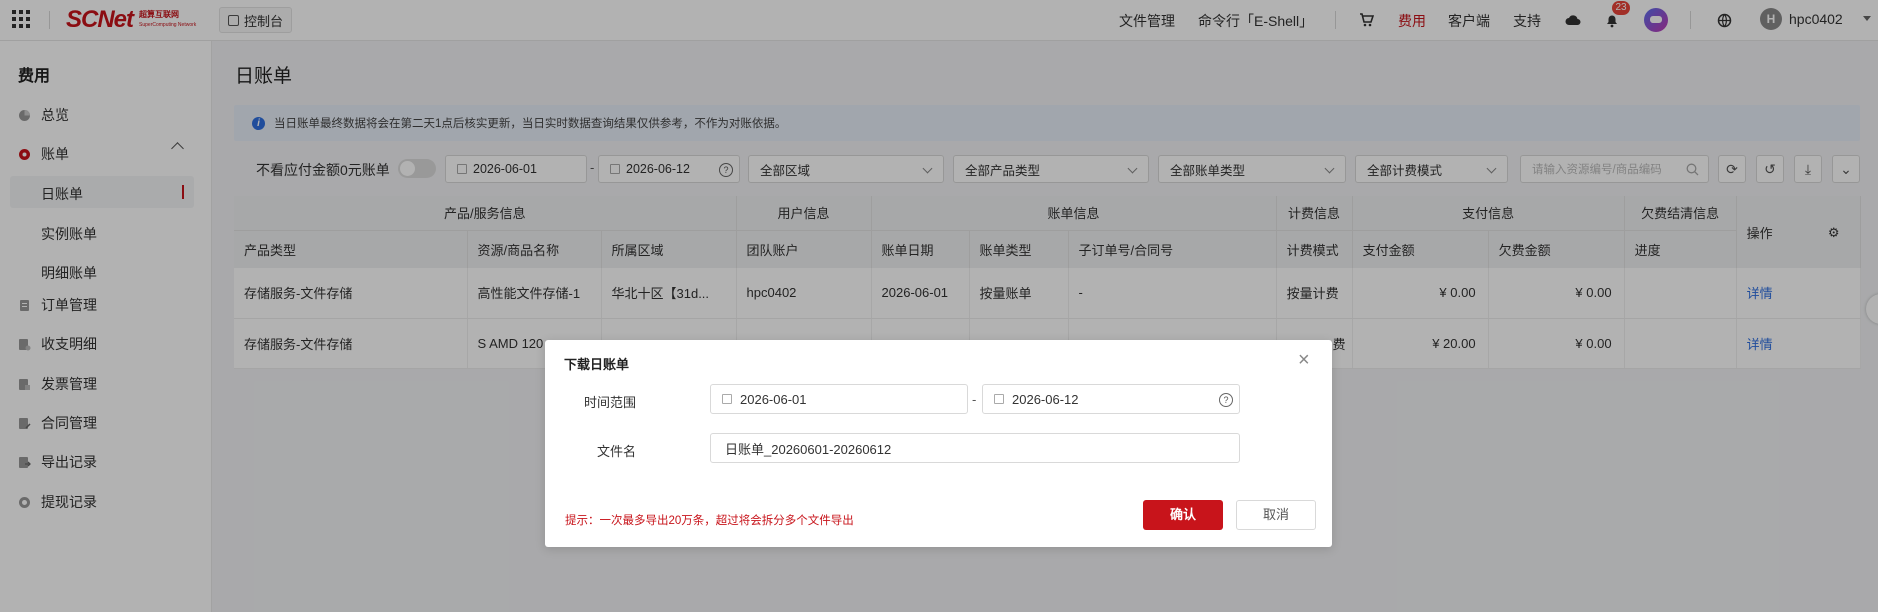 The width and height of the screenshot is (1878, 612). What do you see at coordinates (597, 364) in the screenshot?
I see `dialog-title: 下载日账单` at bounding box center [597, 364].